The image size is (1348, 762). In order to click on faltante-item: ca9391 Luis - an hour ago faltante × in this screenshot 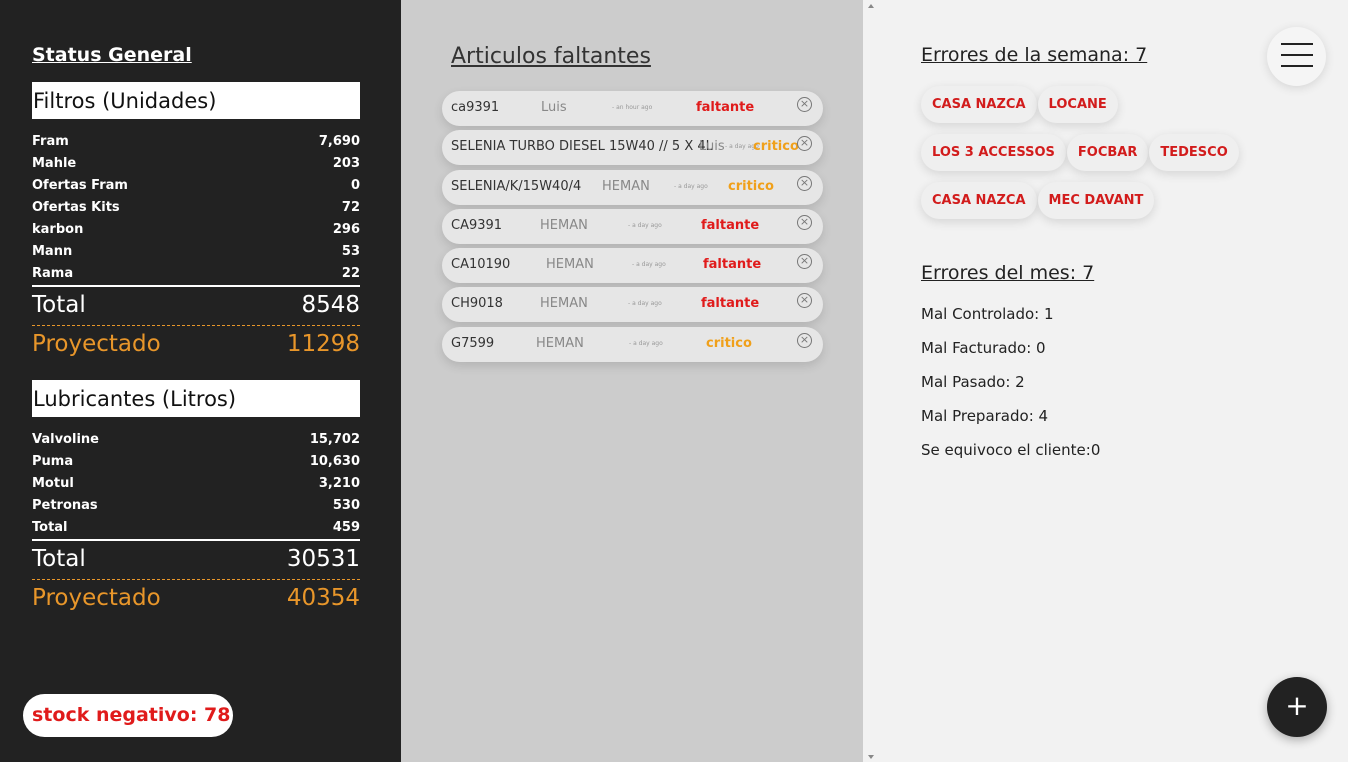, I will do `click(632, 108)`.